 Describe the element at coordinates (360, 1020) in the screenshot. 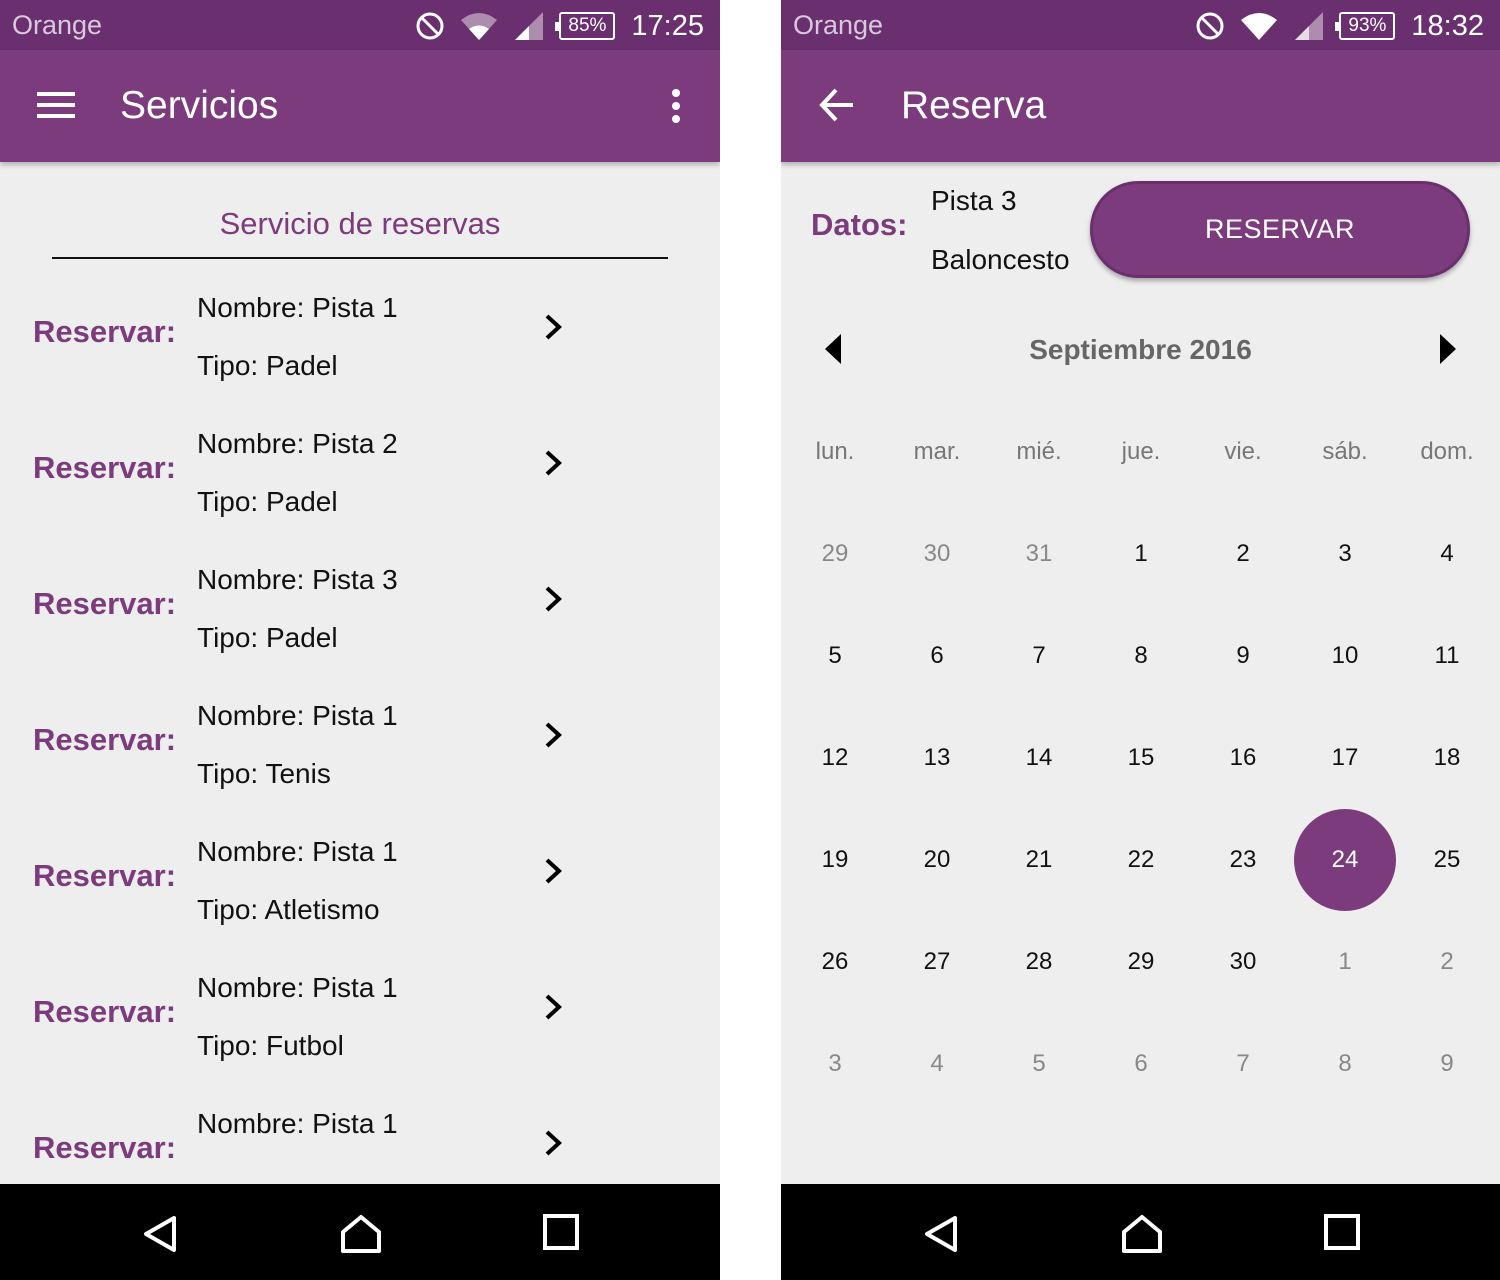

I see `service-list-item: Reservar: Nombre: Pista 1 Tipo: Futbol` at that location.